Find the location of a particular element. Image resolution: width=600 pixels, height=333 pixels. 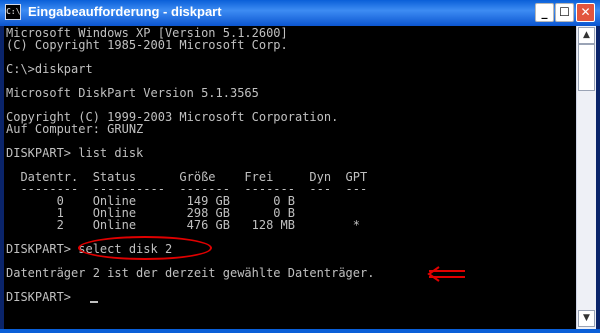

console-line: DISKPART> list disk is located at coordinates (75, 153).